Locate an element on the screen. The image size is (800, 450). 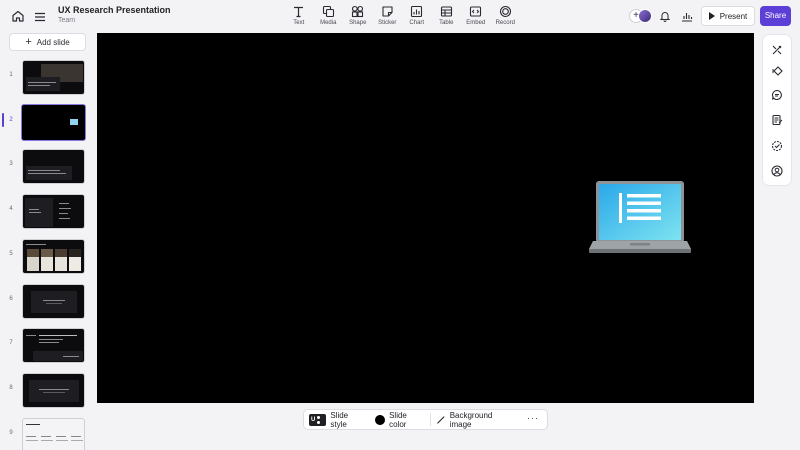
slide-style-chip-letter: U is located at coordinates (313, 419).